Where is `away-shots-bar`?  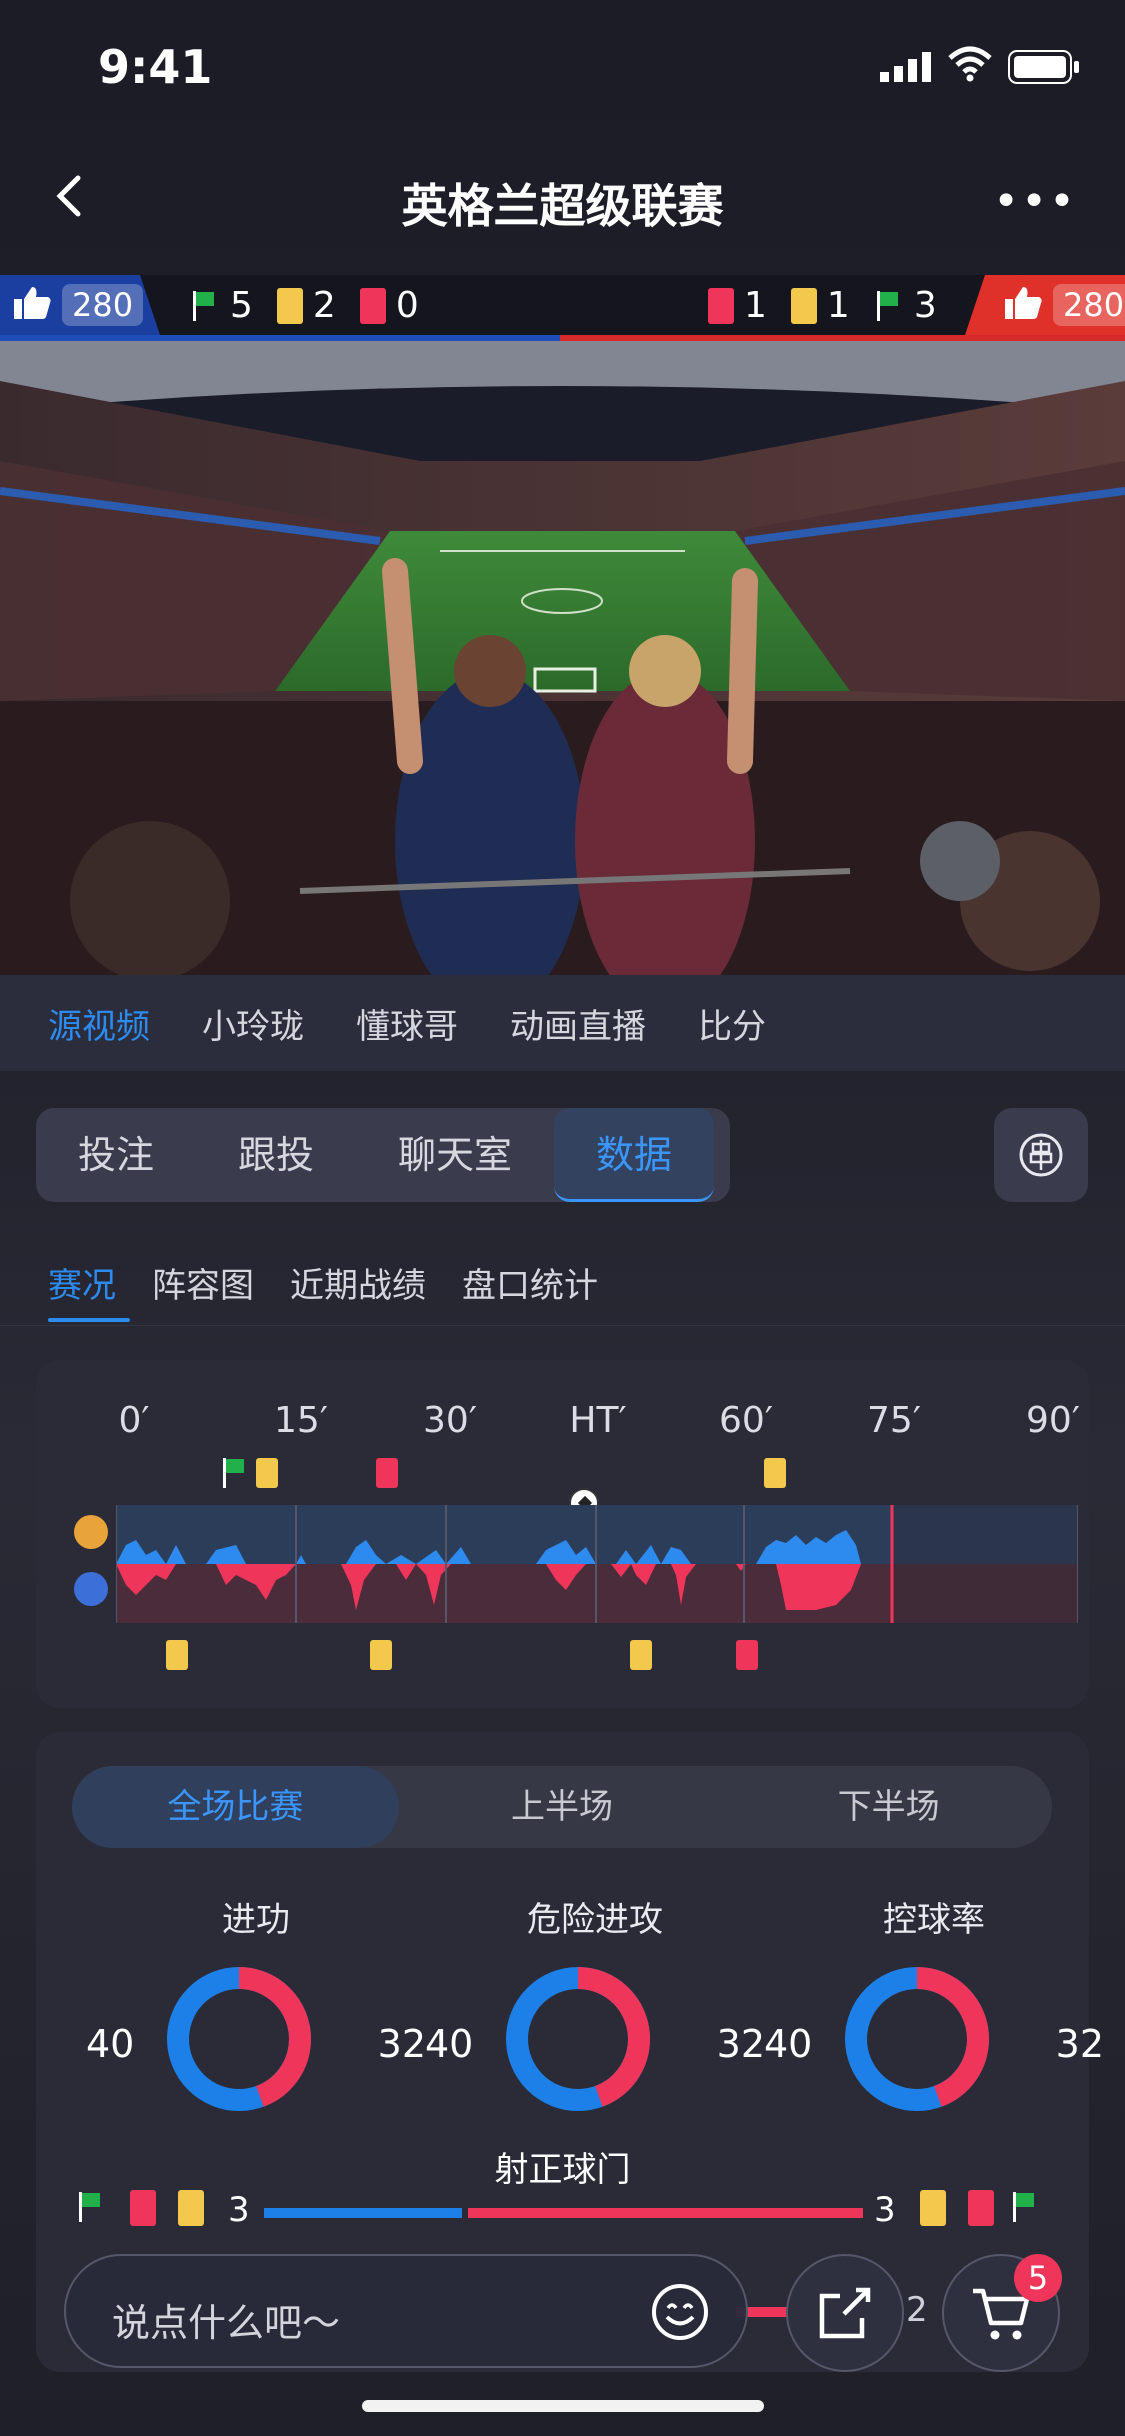 away-shots-bar is located at coordinates (665, 2213).